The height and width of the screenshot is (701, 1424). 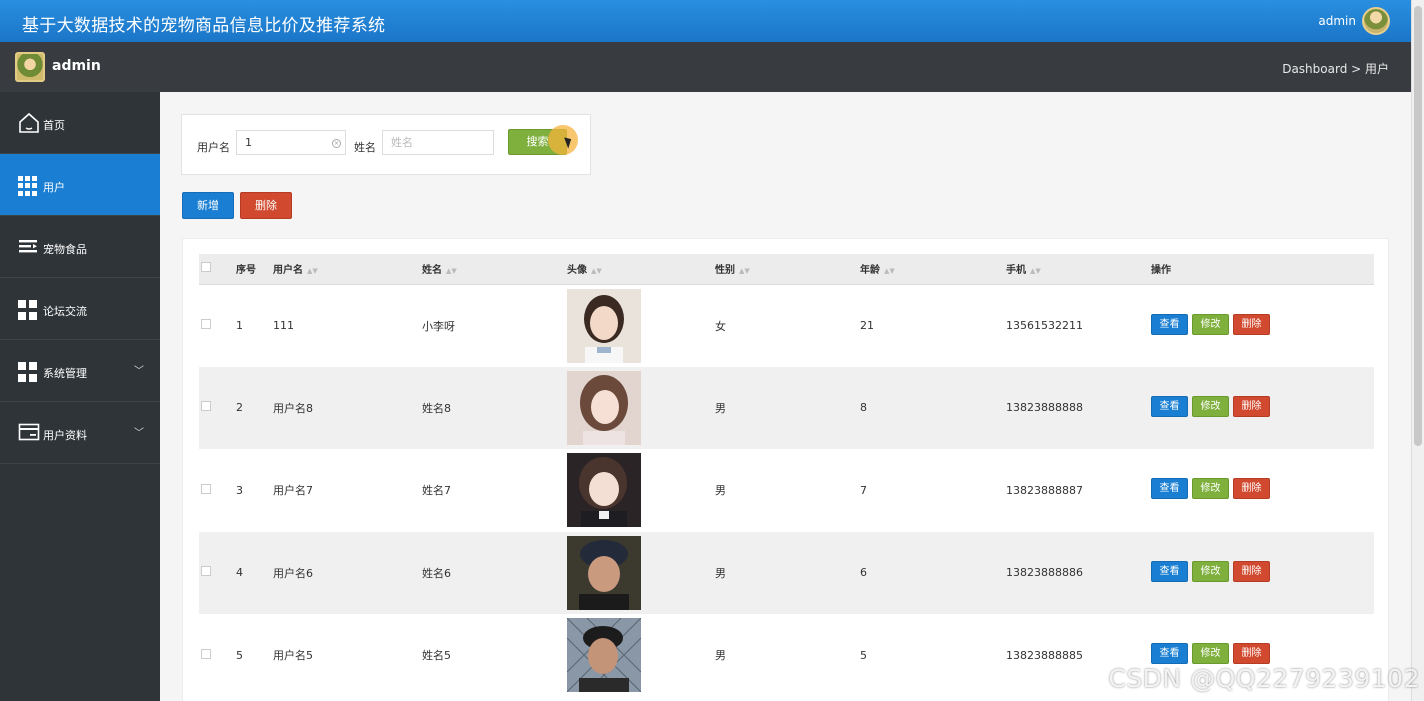 I want to click on top-header: 基于大数据技术的宠物商品信息比价及推荐系统 admin, so click(x=705, y=21).